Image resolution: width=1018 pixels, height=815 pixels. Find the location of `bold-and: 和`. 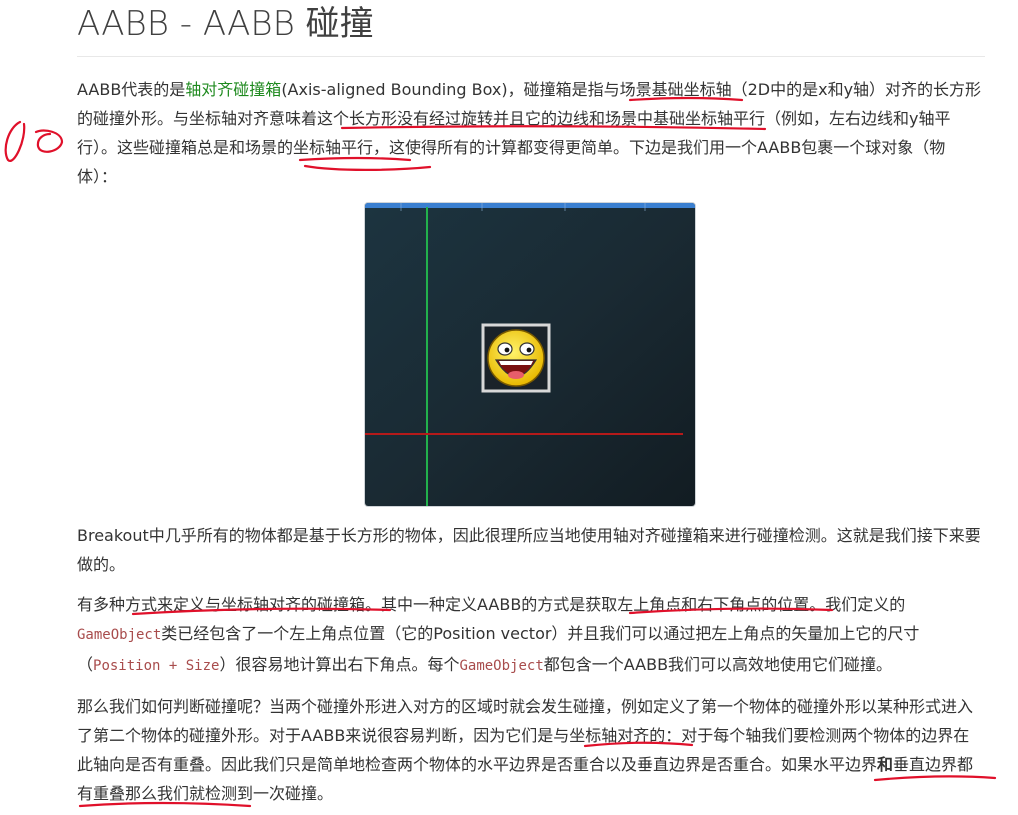

bold-and: 和 is located at coordinates (885, 764).